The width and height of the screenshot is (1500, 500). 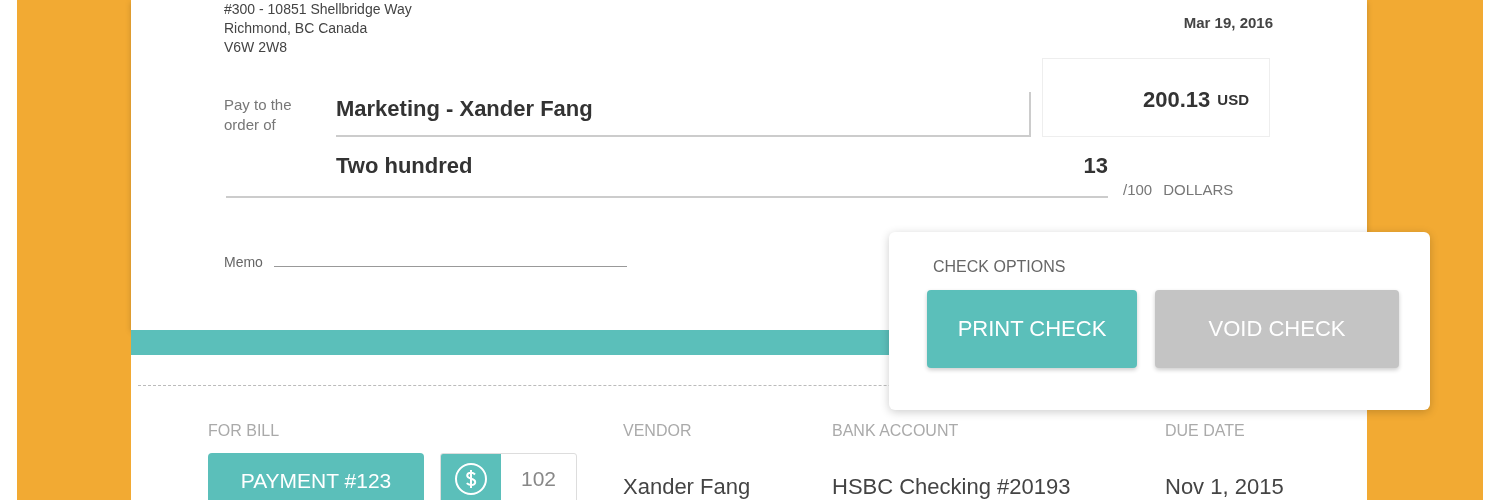 I want to click on check-date: Mar 19, 2016, so click(x=1228, y=23).